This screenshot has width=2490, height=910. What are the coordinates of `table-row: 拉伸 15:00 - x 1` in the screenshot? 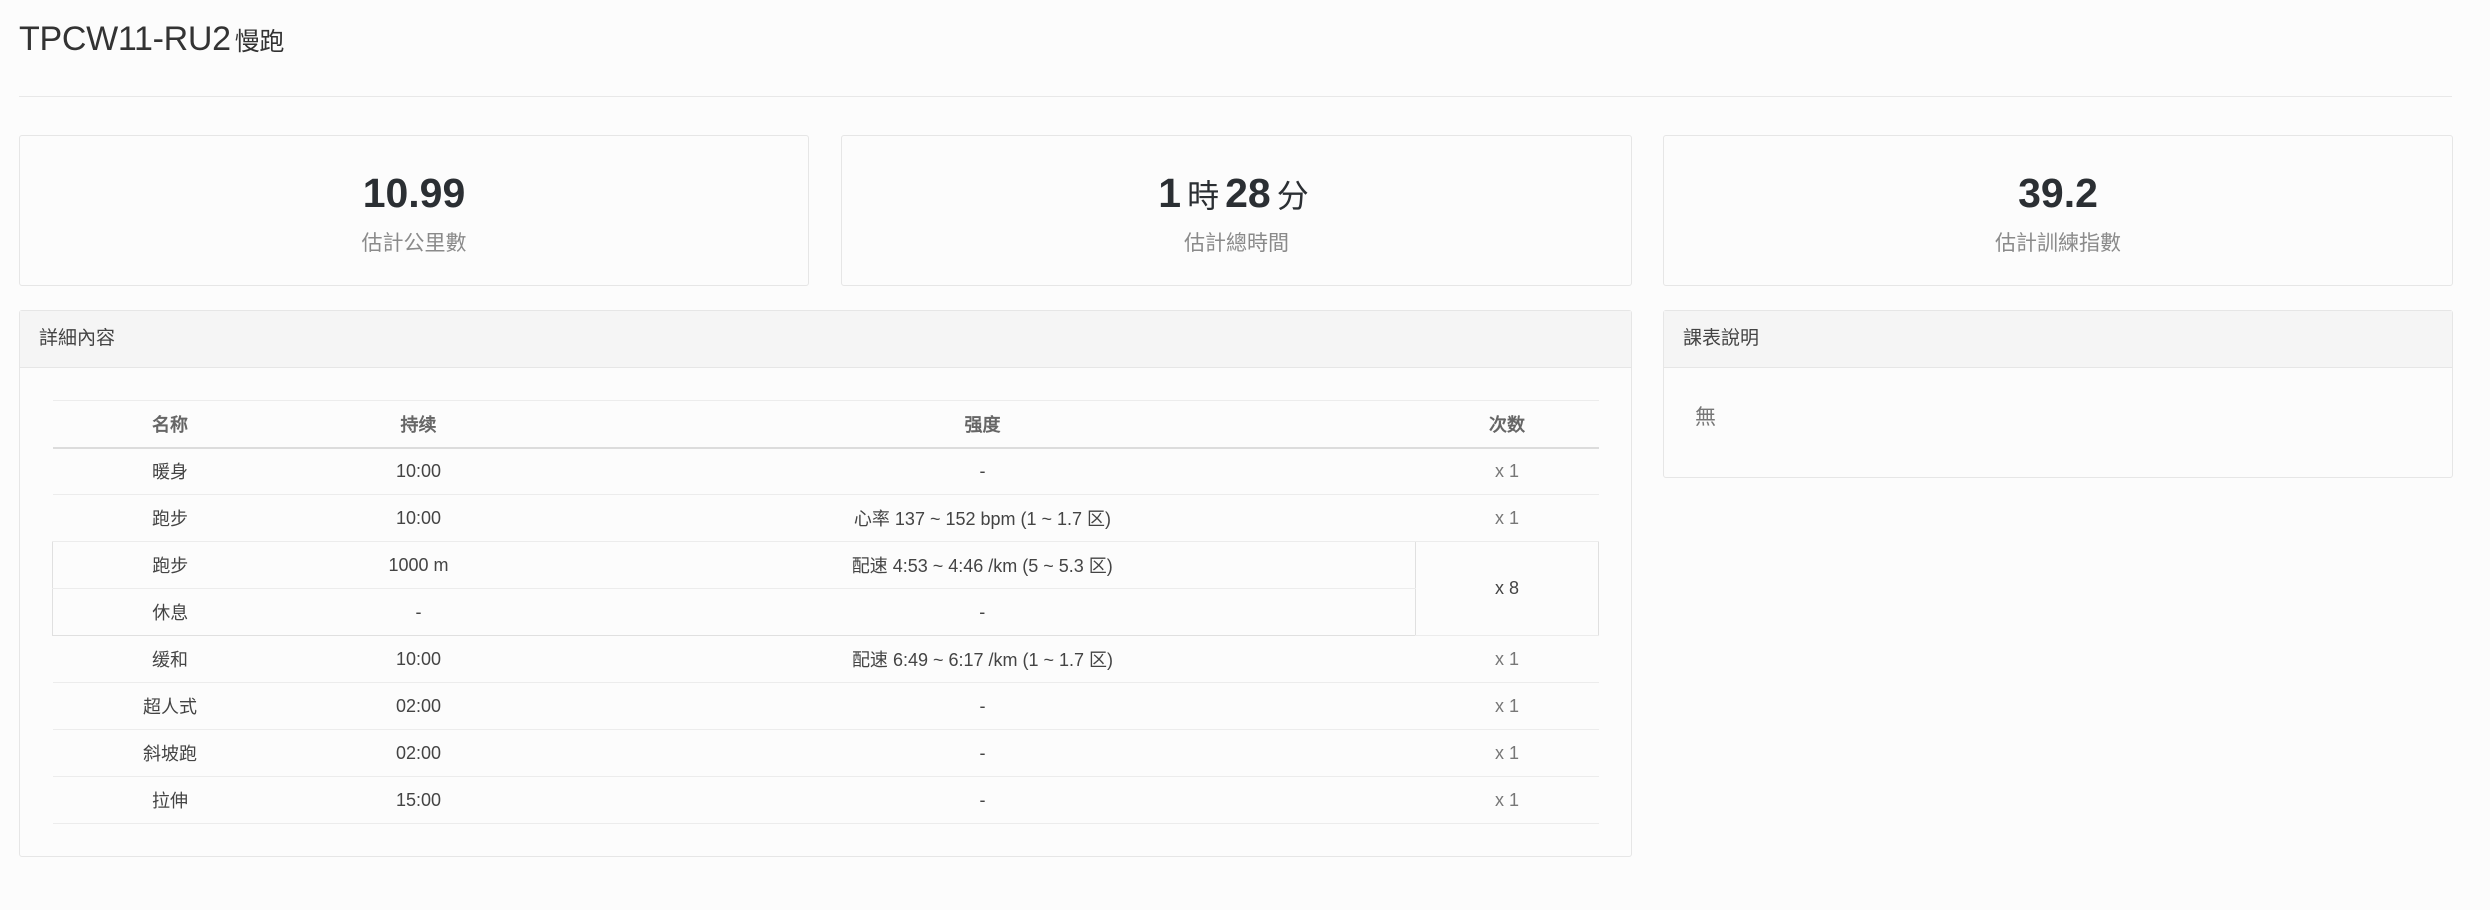 It's located at (825, 800).